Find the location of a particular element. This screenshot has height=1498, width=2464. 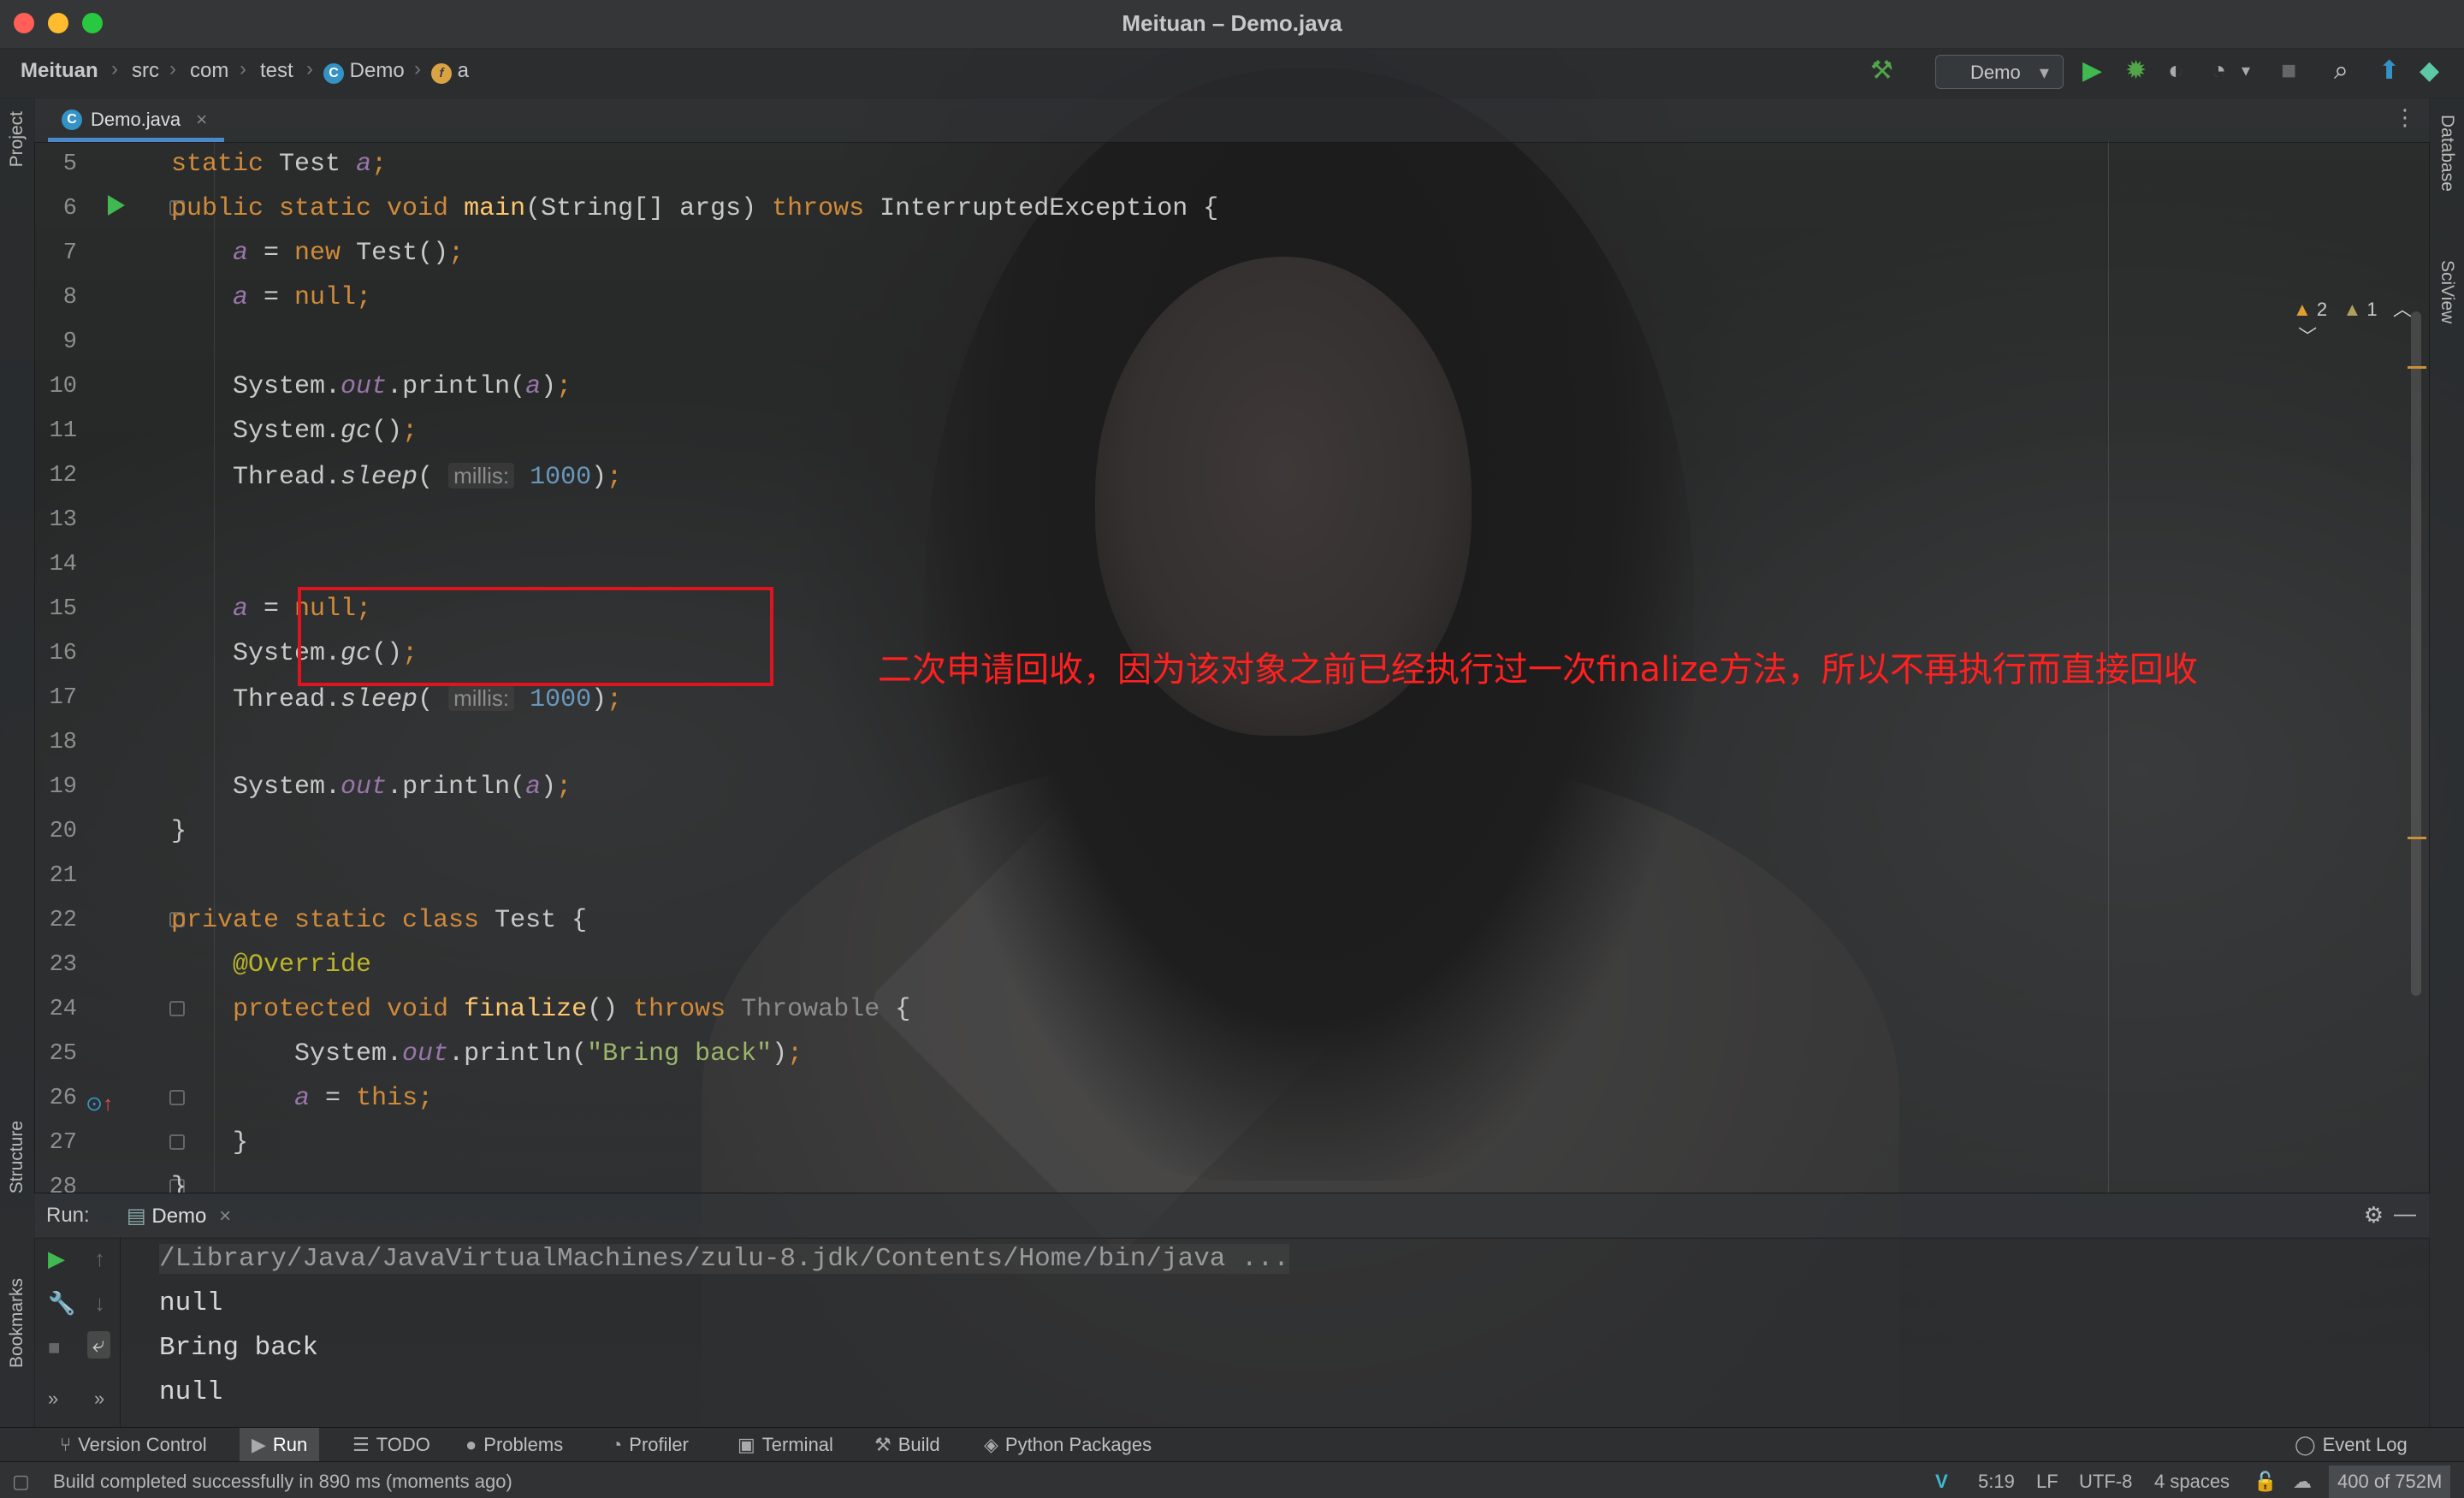

tab-todo: ☰ TODO is located at coordinates (391, 1445).